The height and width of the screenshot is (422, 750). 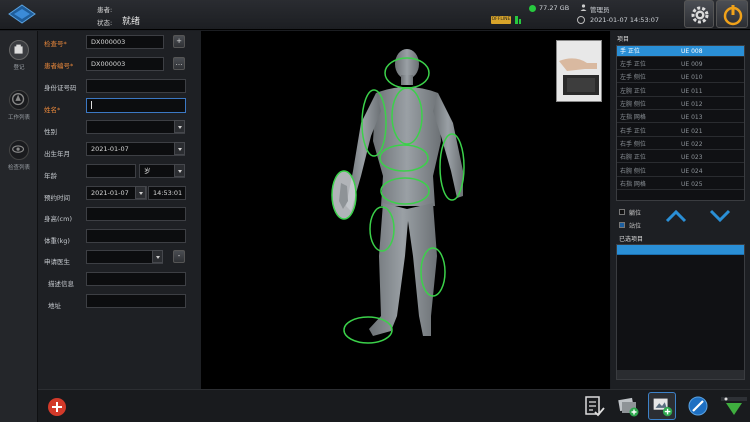 I want to click on add-image-button, so click(x=628, y=406).